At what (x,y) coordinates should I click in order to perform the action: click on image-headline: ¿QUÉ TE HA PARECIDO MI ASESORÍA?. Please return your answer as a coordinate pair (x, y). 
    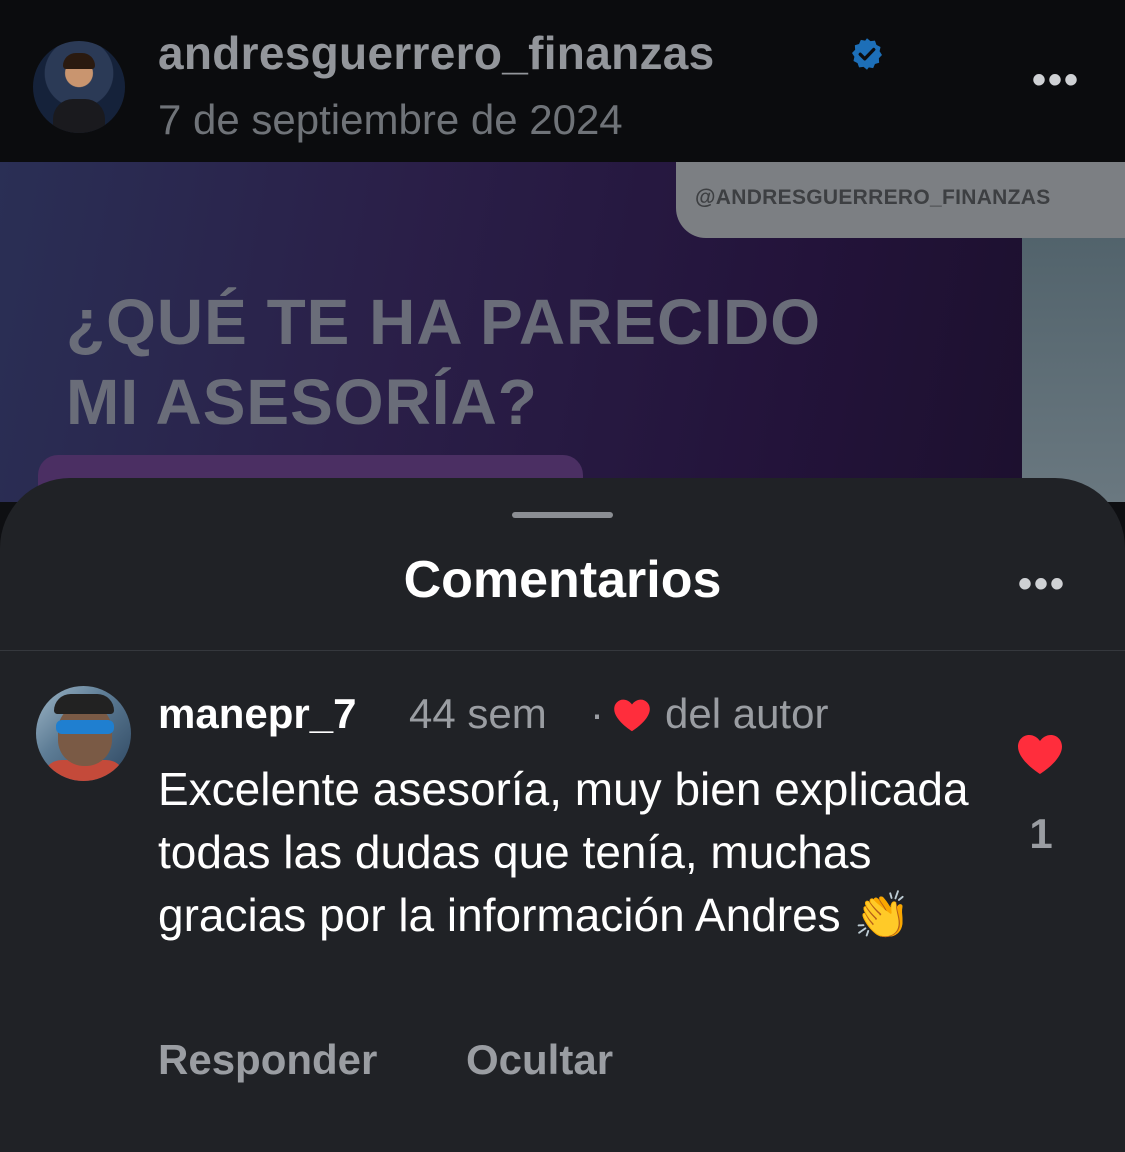
    Looking at the image, I should click on (443, 362).